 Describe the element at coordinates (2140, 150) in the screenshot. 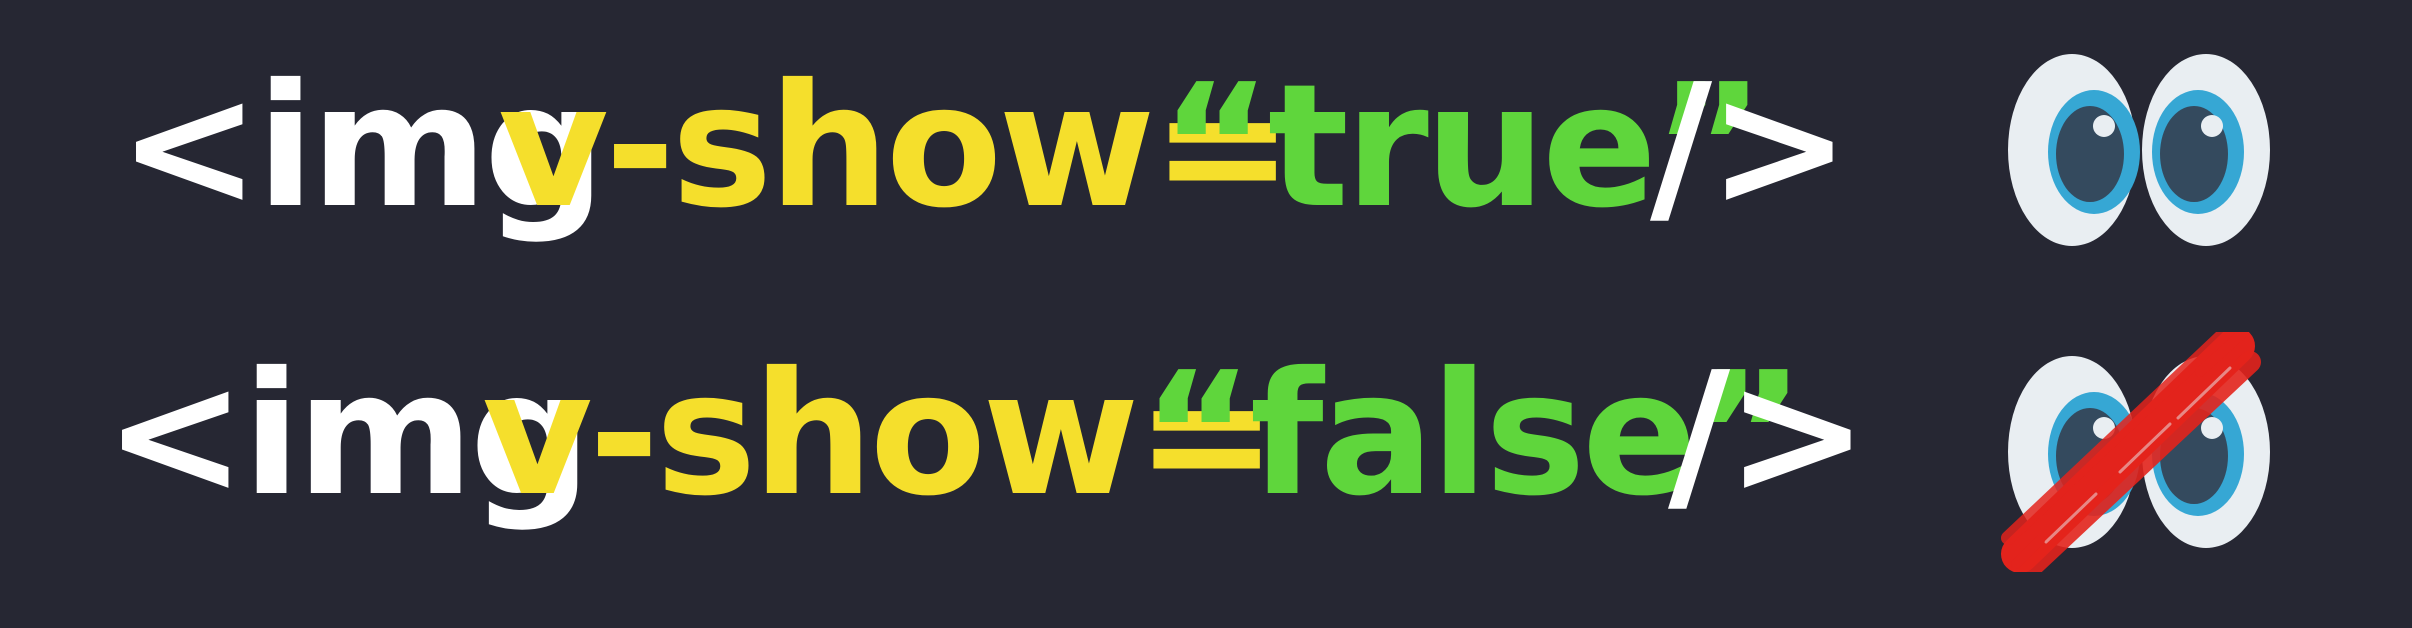

I see `eyes-icon` at that location.